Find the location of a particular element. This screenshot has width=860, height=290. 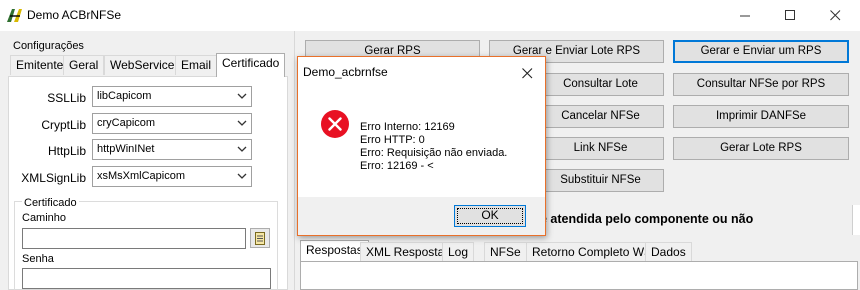

minimize-button is located at coordinates (745, 15).